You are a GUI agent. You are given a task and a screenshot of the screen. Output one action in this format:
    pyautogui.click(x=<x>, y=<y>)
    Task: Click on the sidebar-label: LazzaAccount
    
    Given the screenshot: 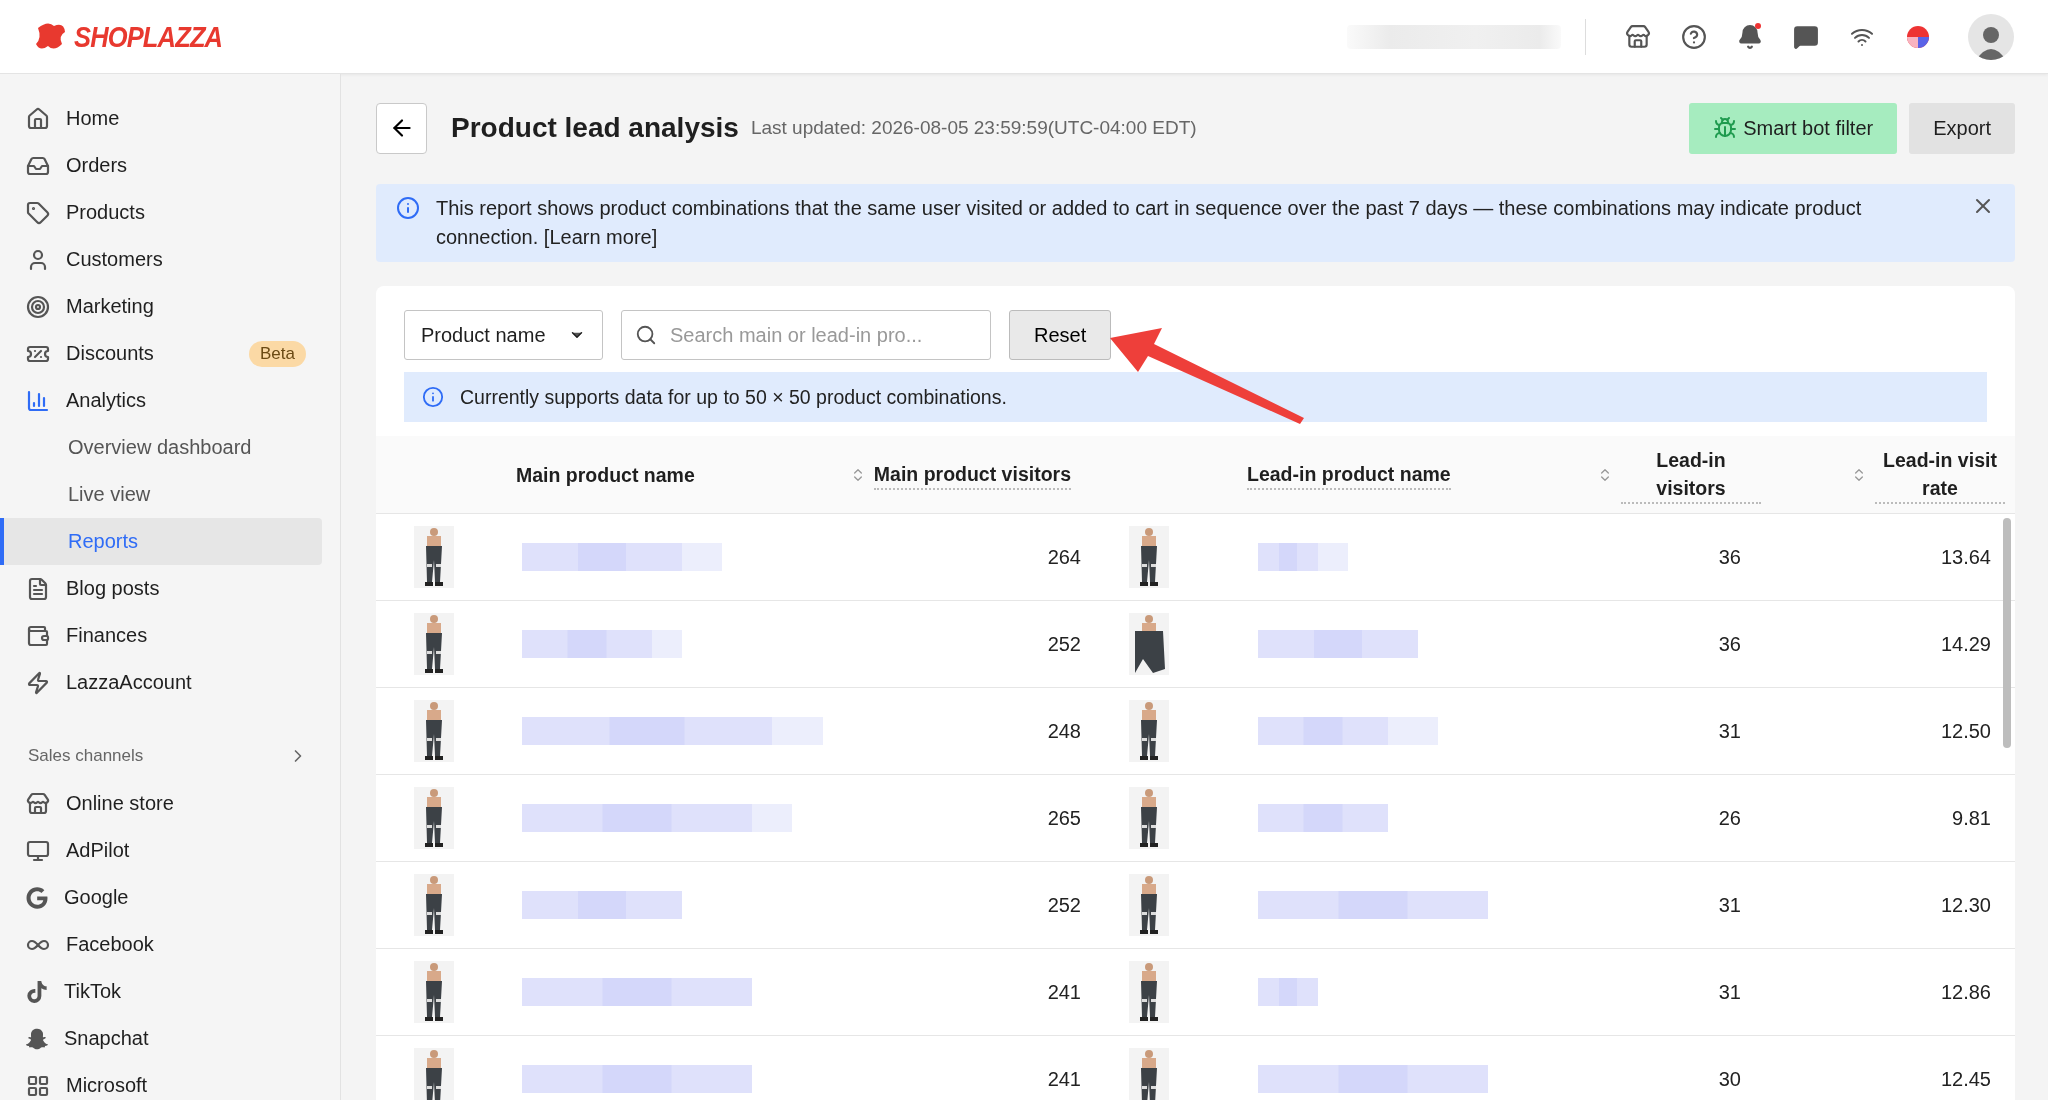 What is the action you would take?
    pyautogui.click(x=129, y=682)
    